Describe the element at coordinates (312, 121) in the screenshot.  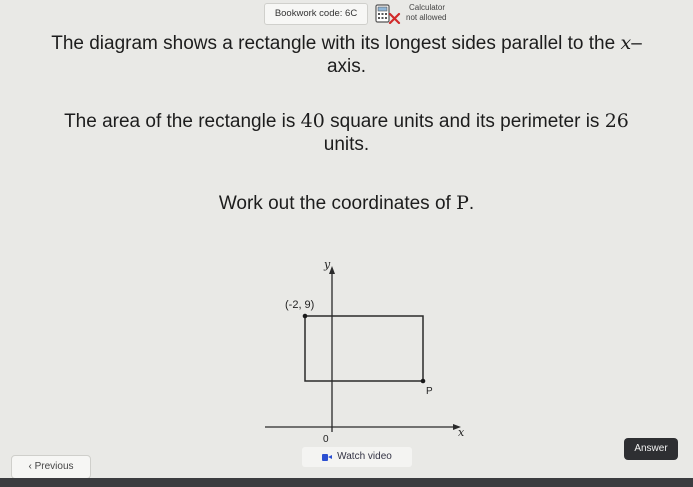
I see `area-value: 40` at that location.